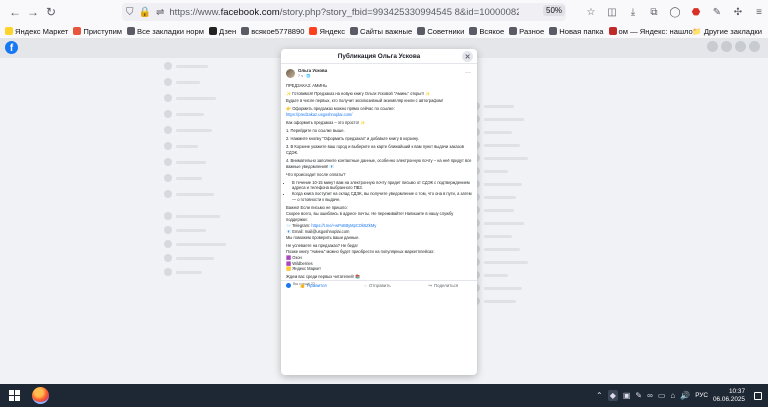 The height and width of the screenshot is (407, 768). Describe the element at coordinates (759, 12) in the screenshot. I see `menu-icon: ≡` at that location.